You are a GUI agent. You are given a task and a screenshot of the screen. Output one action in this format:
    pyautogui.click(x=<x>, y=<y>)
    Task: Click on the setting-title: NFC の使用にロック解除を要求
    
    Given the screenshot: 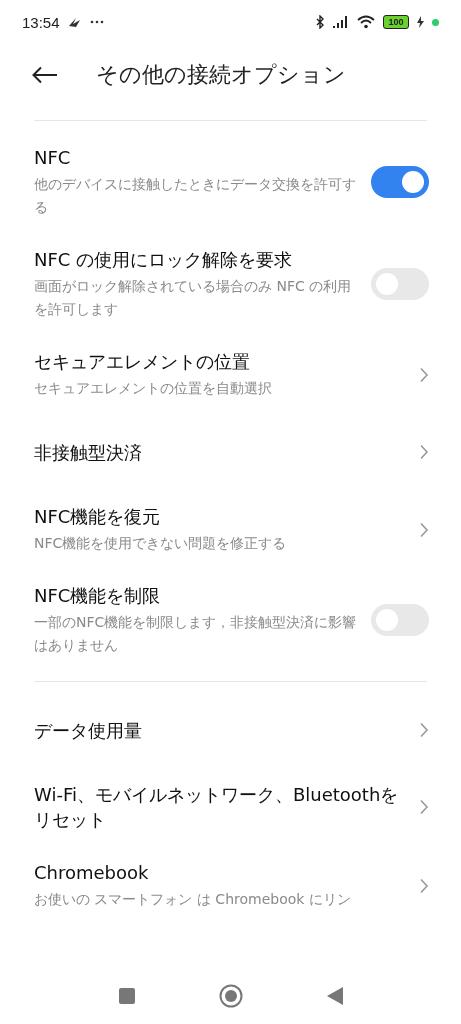 What is the action you would take?
    pyautogui.click(x=164, y=260)
    